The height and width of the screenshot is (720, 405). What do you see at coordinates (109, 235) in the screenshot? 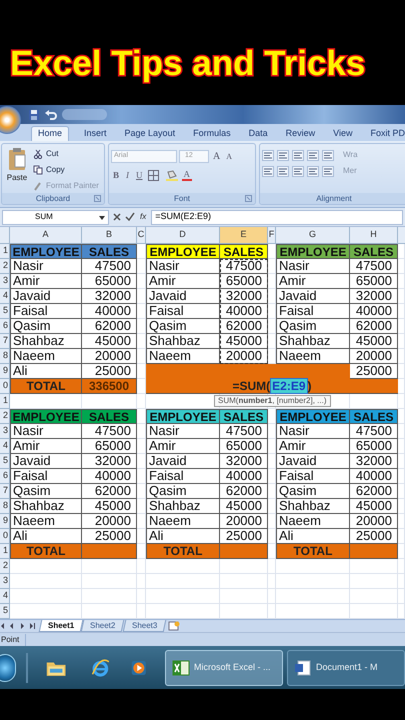
I see `column-header: B` at bounding box center [109, 235].